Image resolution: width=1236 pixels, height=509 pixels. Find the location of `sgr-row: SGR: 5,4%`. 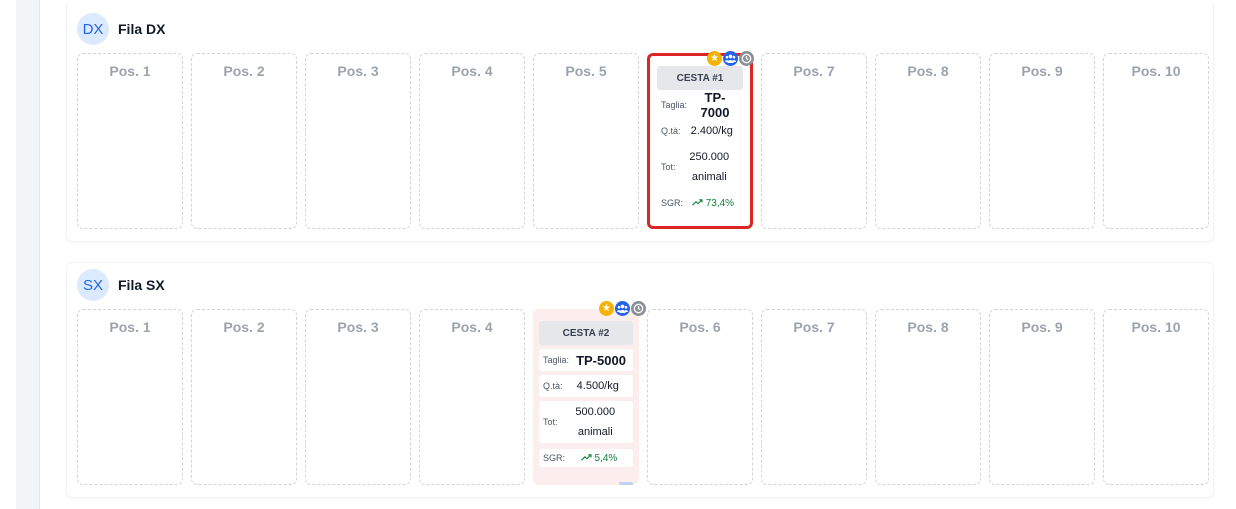

sgr-row: SGR: 5,4% is located at coordinates (586, 458).